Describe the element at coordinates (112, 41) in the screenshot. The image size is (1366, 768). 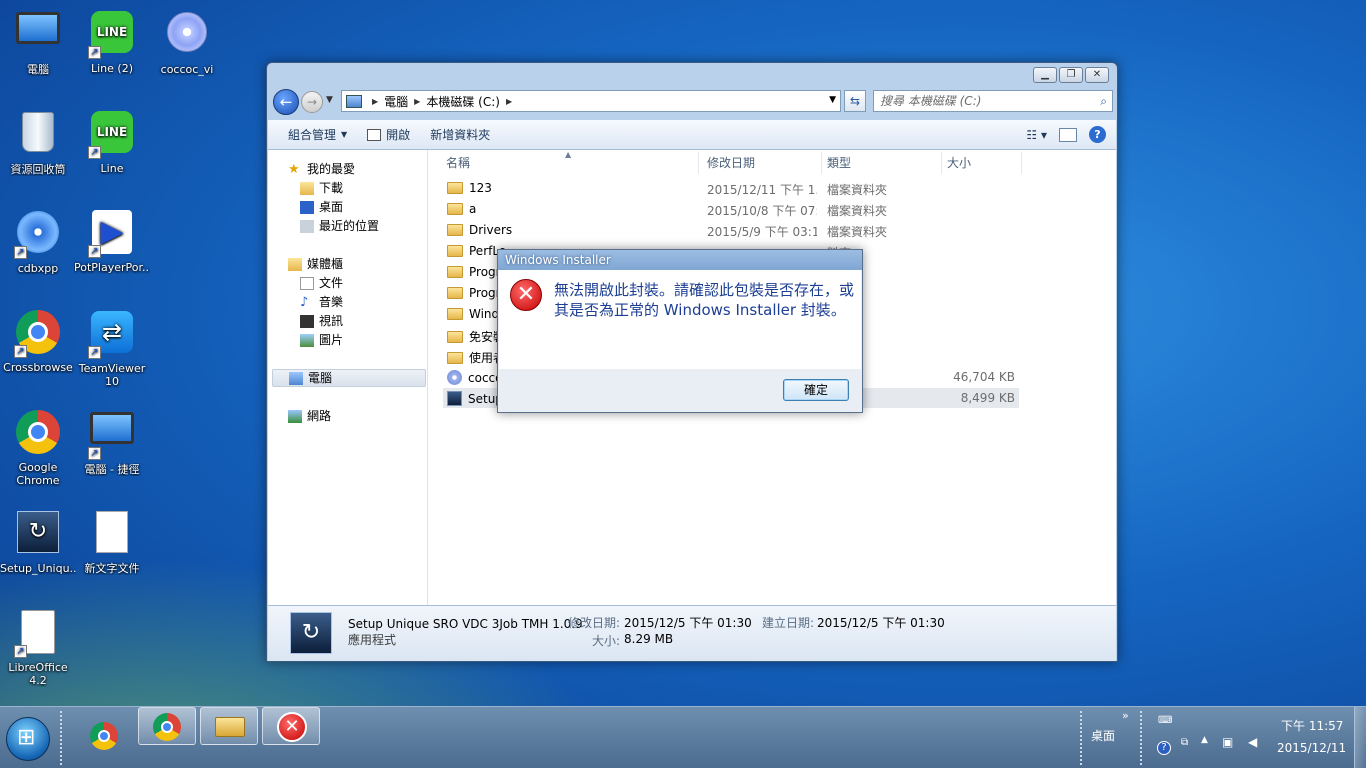
I see `desktop-icon-line-2: LINE ↗ Line (2)` at that location.